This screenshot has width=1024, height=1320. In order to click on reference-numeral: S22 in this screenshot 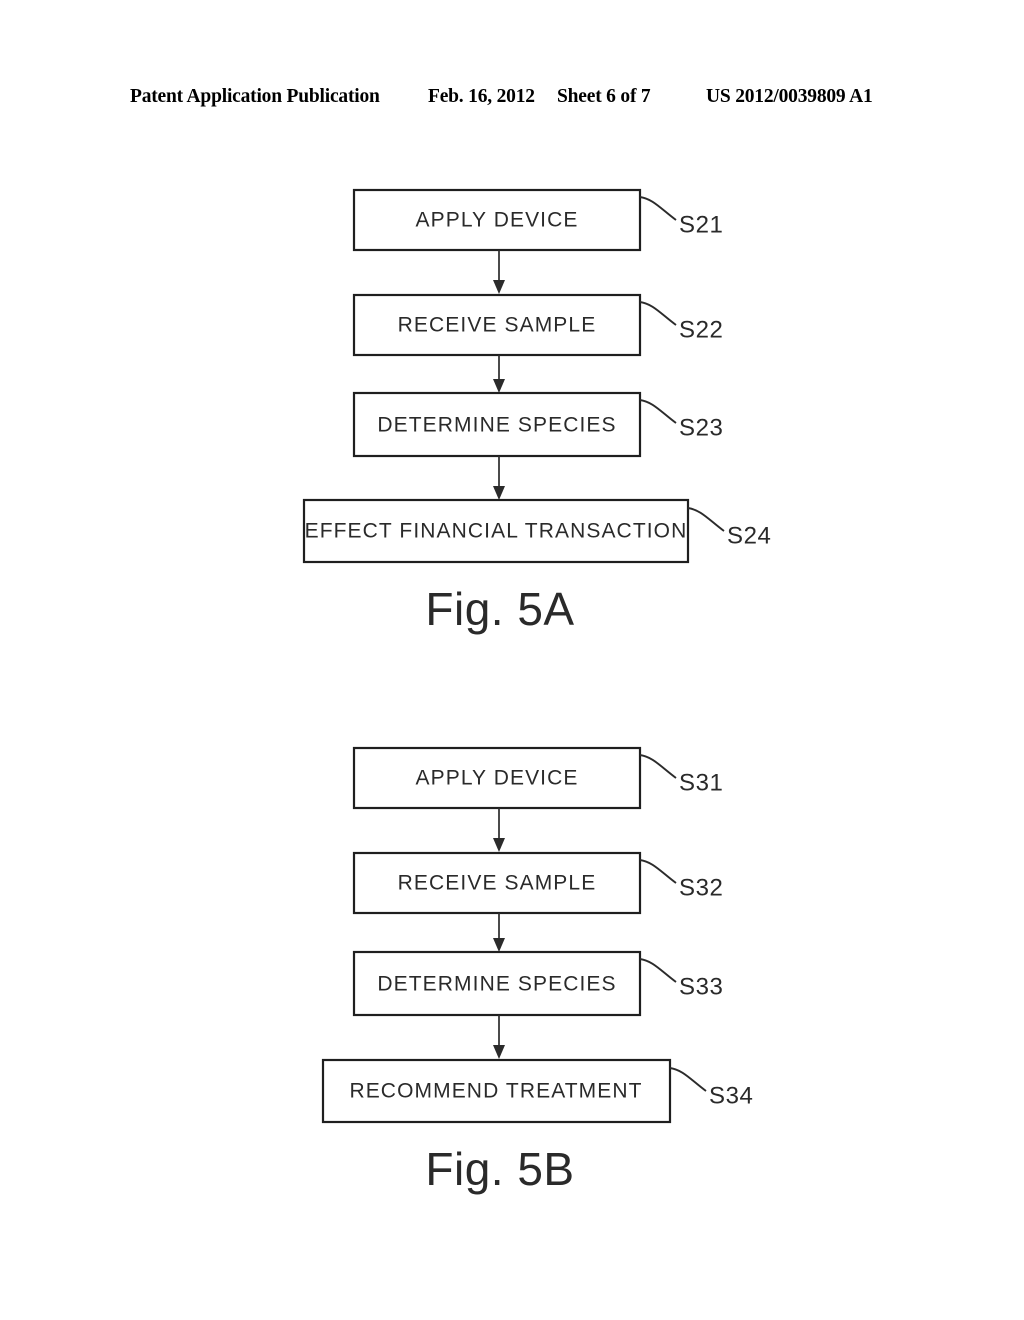, I will do `click(701, 329)`.